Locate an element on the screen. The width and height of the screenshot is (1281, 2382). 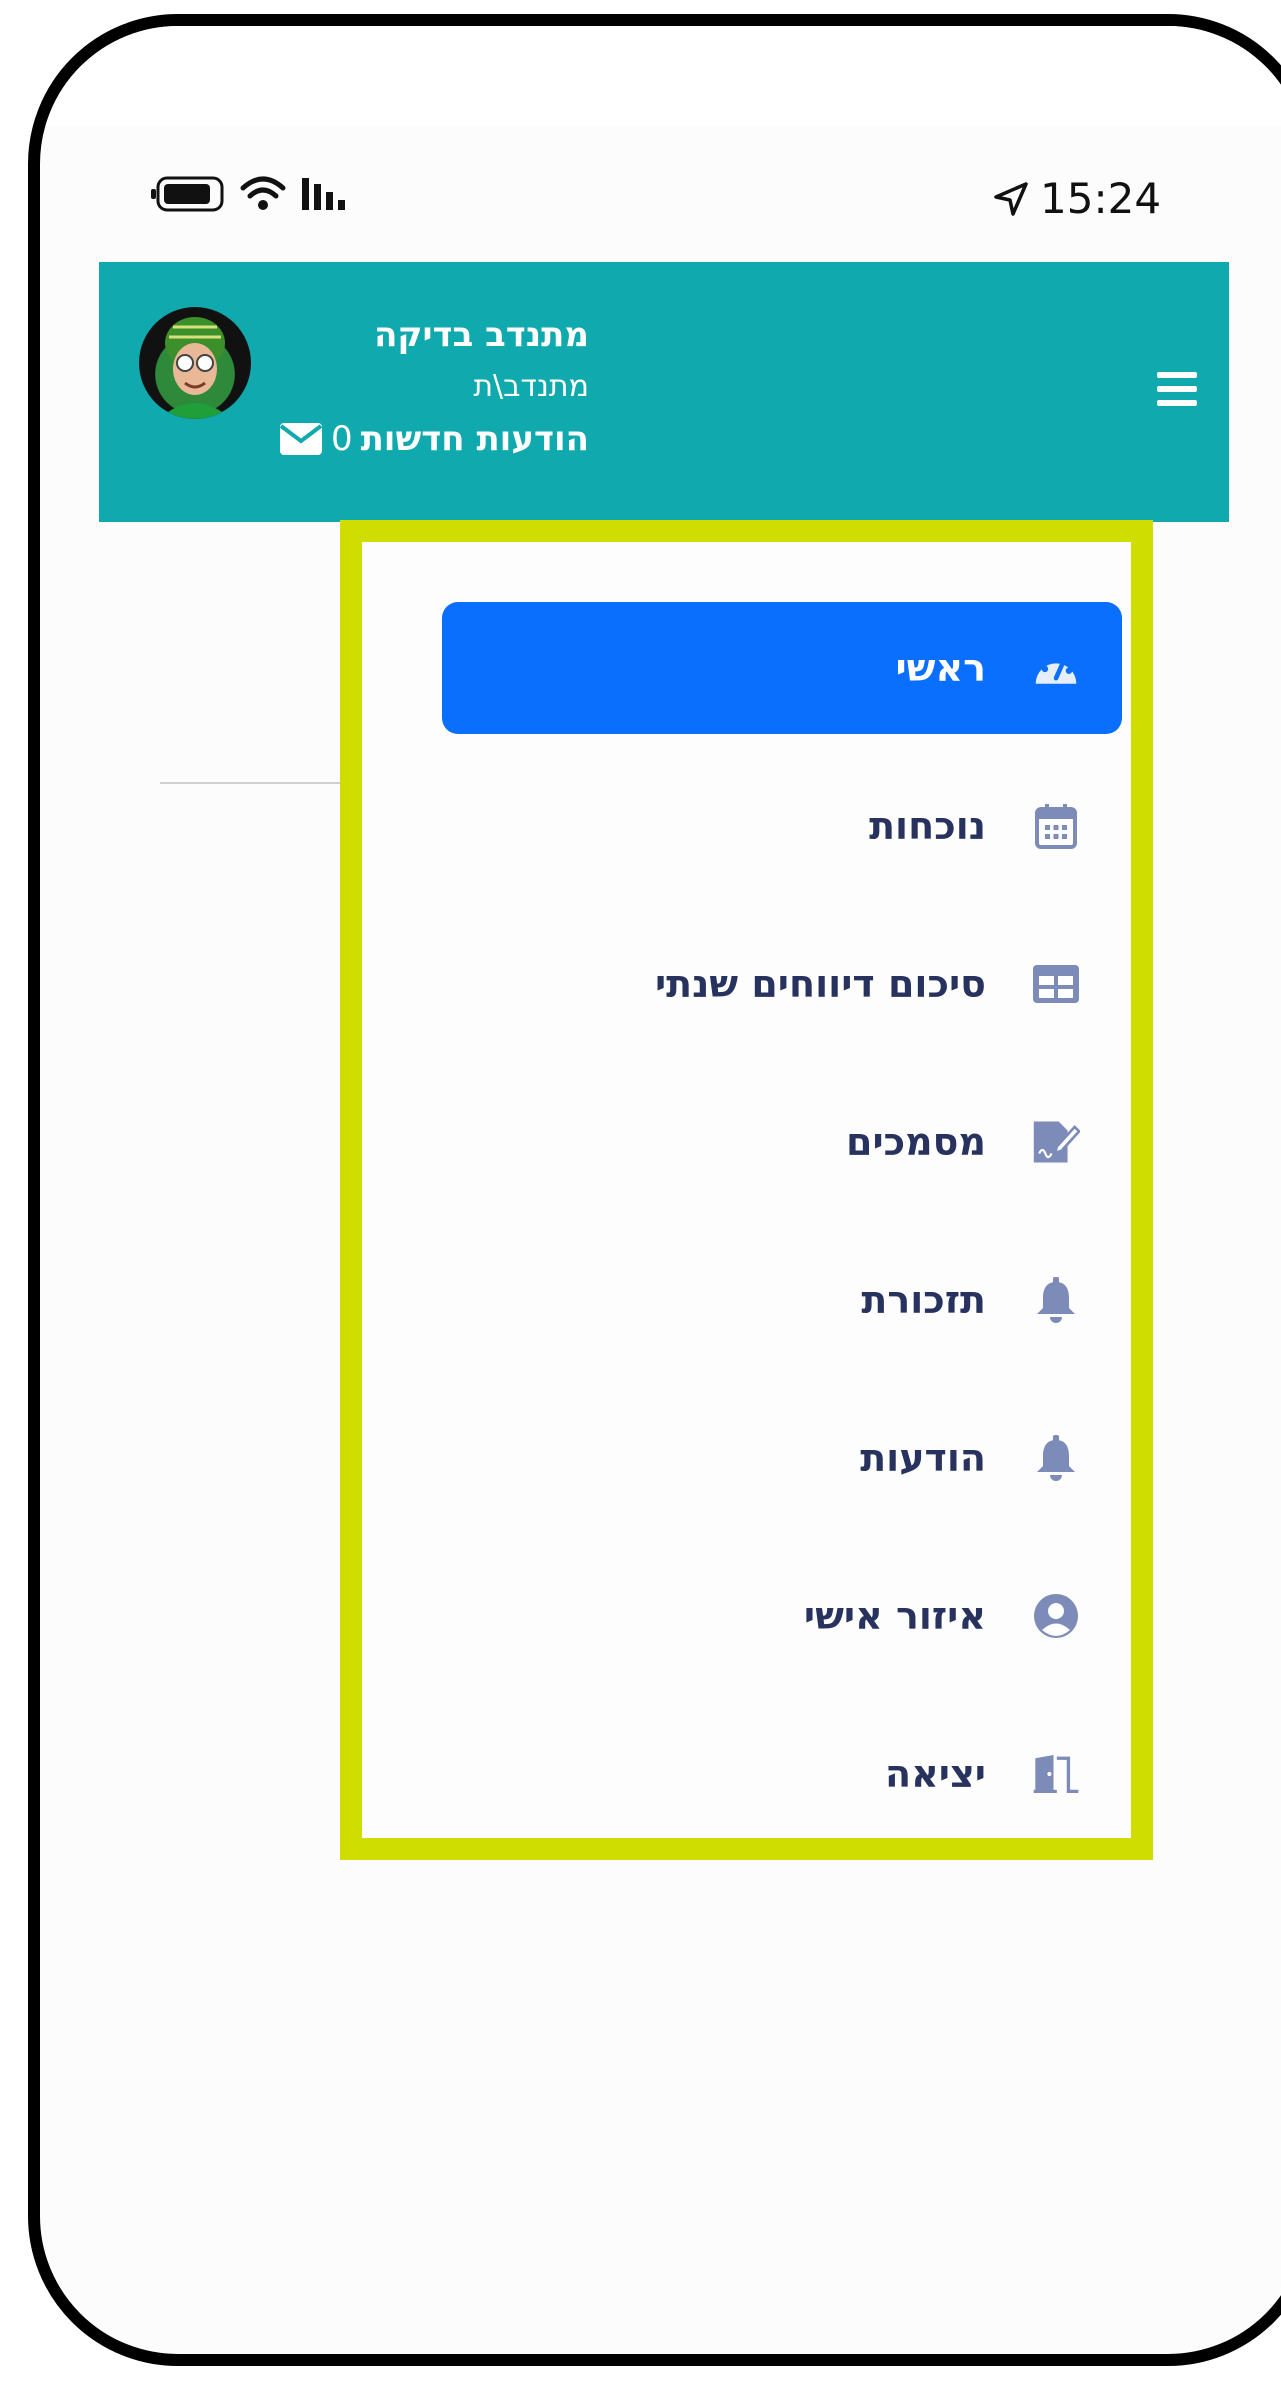
new-messages-link: הודעות חדשות 0 is located at coordinates (434, 439).